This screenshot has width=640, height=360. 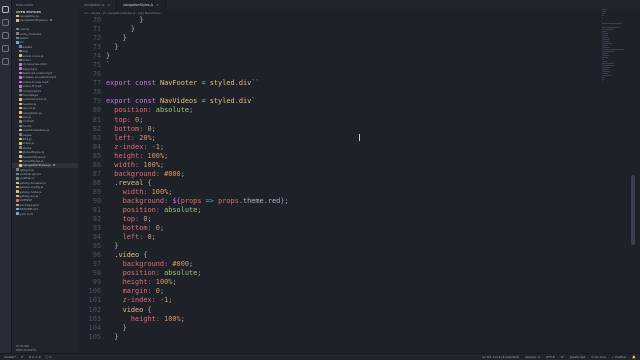 What do you see at coordinates (339, 264) in the screenshot?
I see `code-line: 97 background: #000;` at bounding box center [339, 264].